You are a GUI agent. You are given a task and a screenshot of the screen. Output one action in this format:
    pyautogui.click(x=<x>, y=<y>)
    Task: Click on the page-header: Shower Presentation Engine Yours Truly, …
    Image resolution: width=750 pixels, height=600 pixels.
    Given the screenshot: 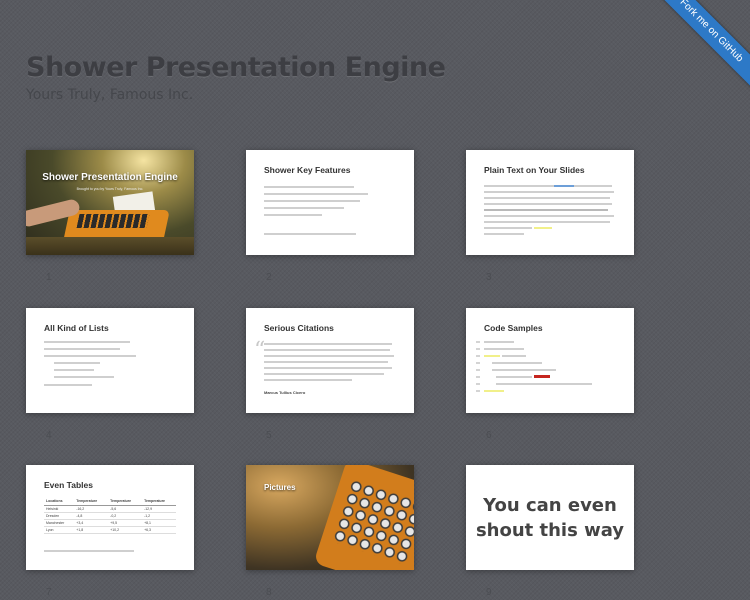 What is the action you would take?
    pyautogui.click(x=236, y=77)
    